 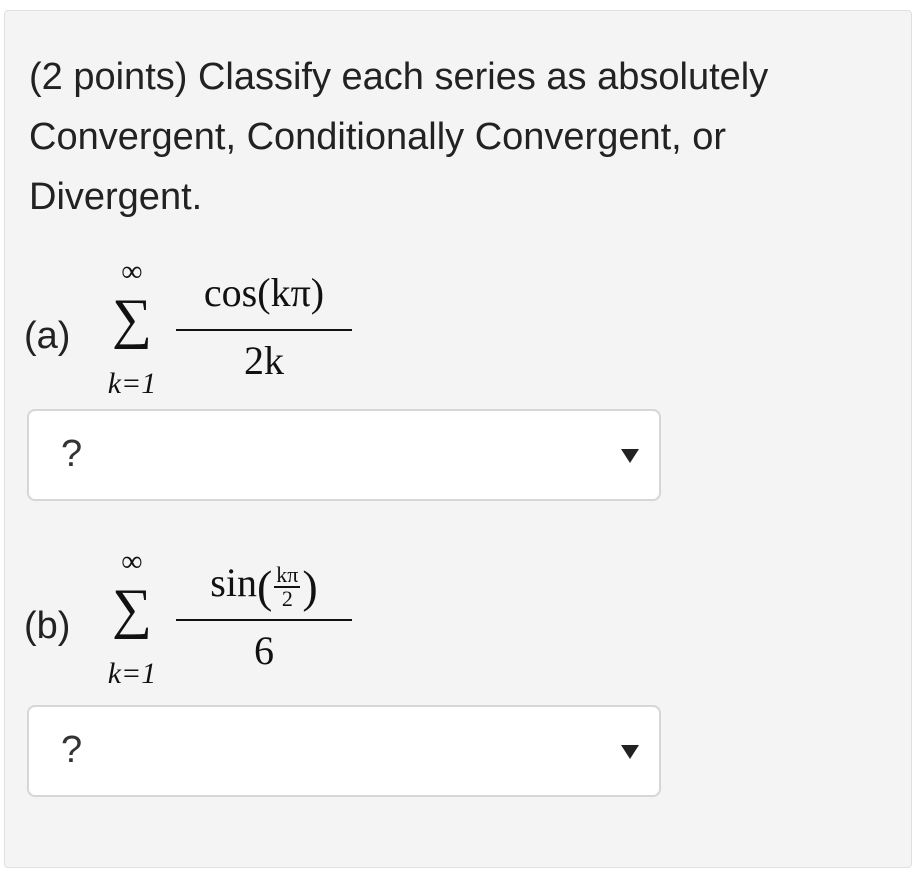 I want to click on part-b-classification-select: ?, so click(x=344, y=751).